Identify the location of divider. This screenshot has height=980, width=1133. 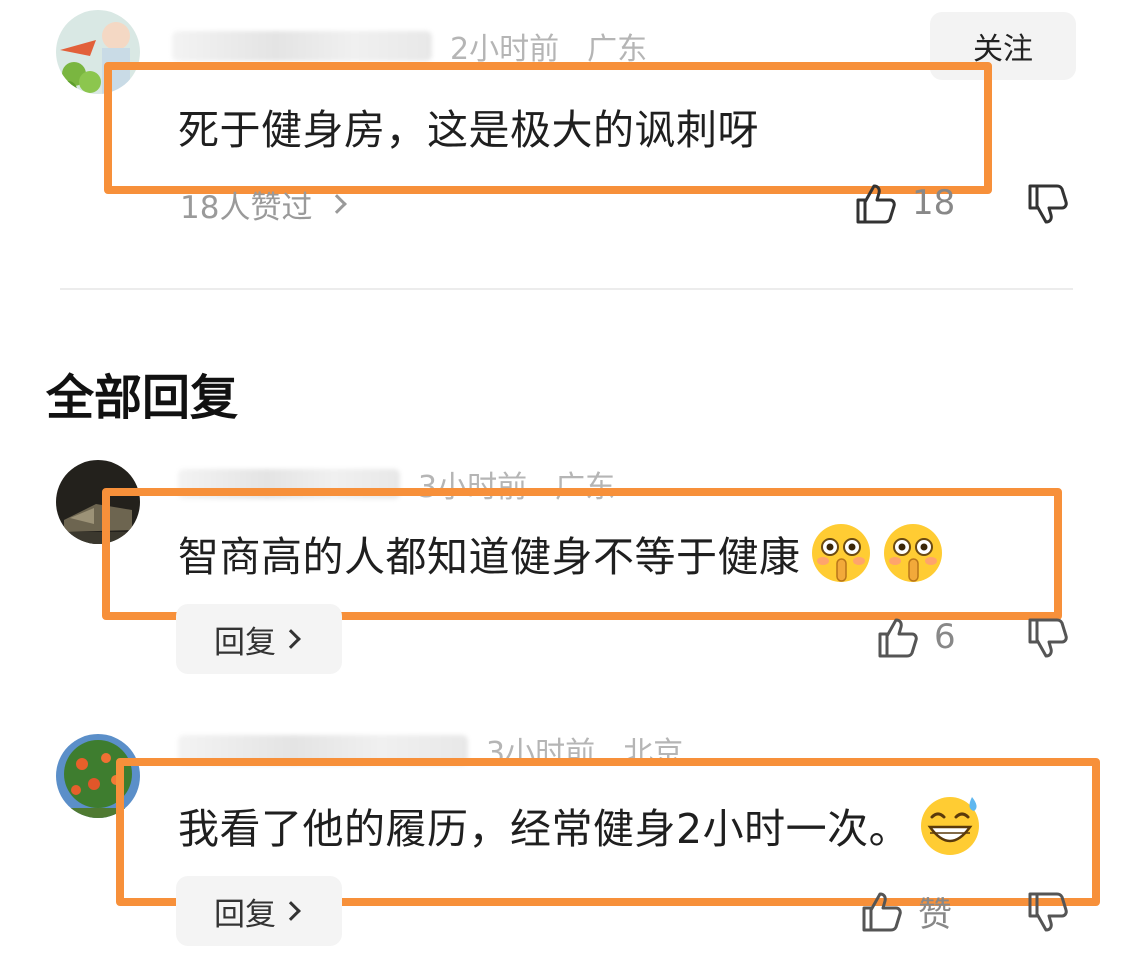
(566, 289).